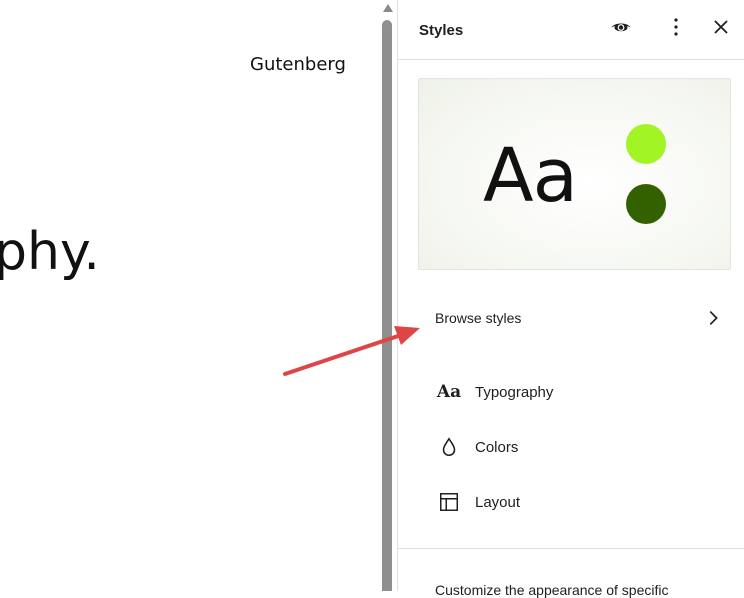  I want to click on nav-item-label: Layout, so click(498, 502).